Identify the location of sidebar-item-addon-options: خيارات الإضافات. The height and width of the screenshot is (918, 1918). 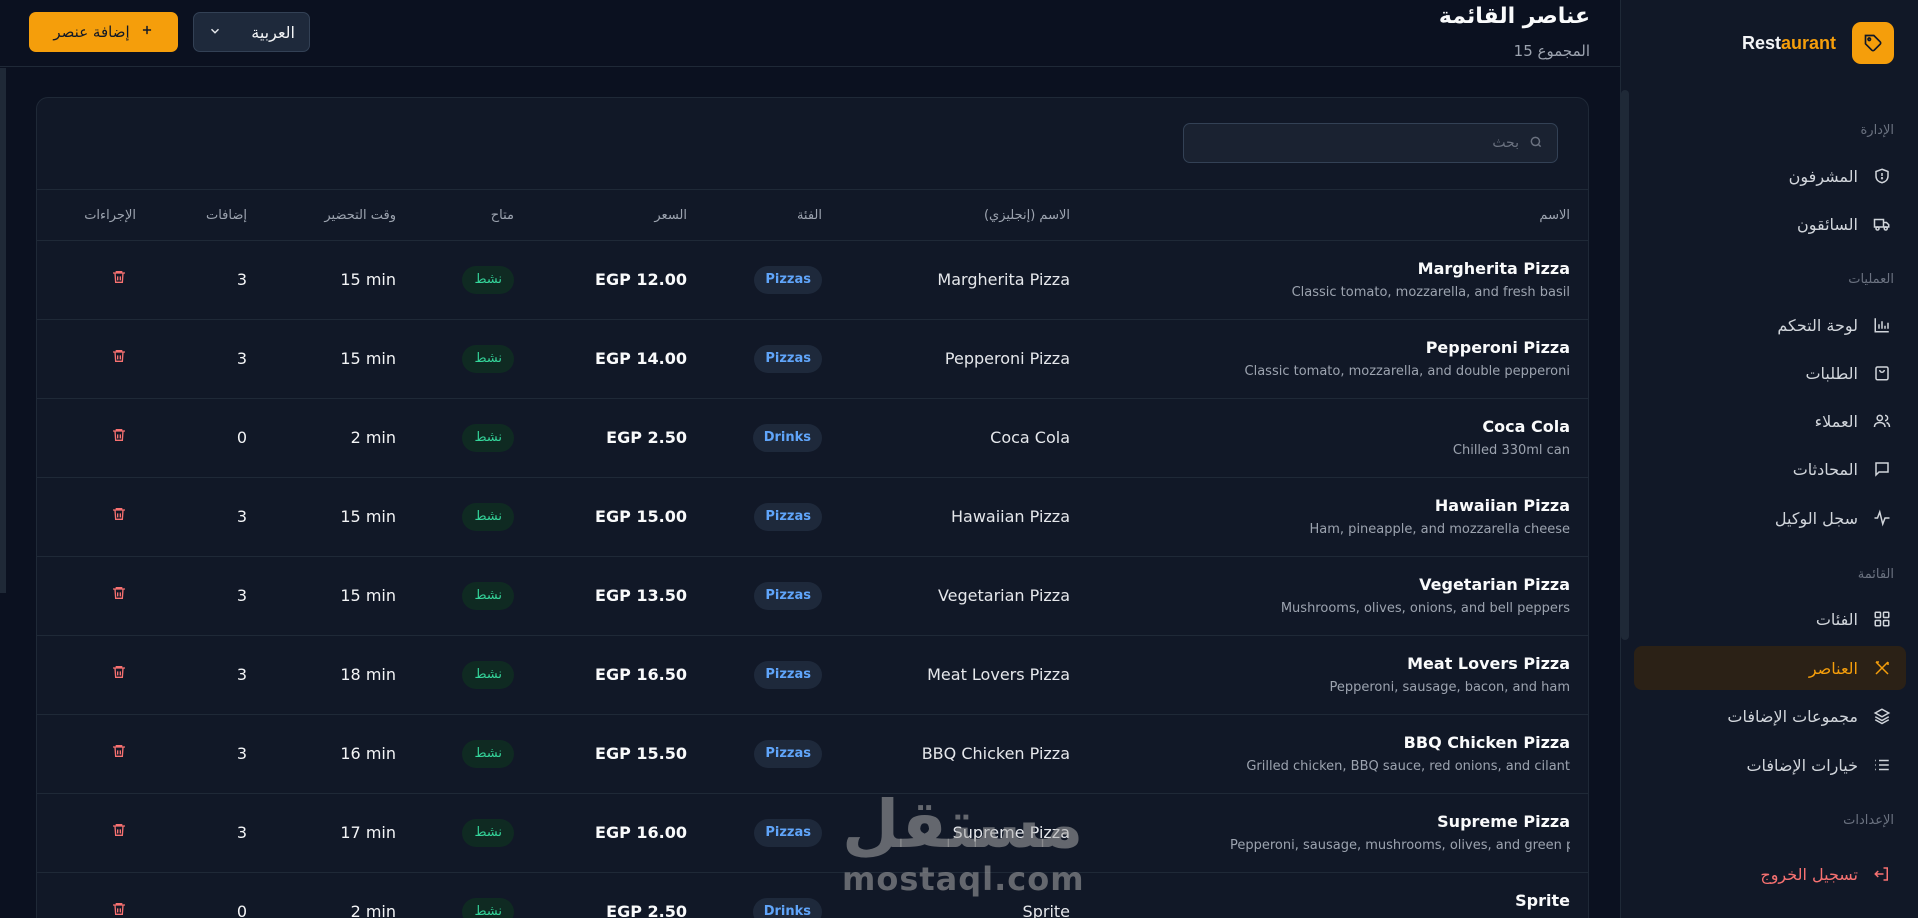
(1770, 765).